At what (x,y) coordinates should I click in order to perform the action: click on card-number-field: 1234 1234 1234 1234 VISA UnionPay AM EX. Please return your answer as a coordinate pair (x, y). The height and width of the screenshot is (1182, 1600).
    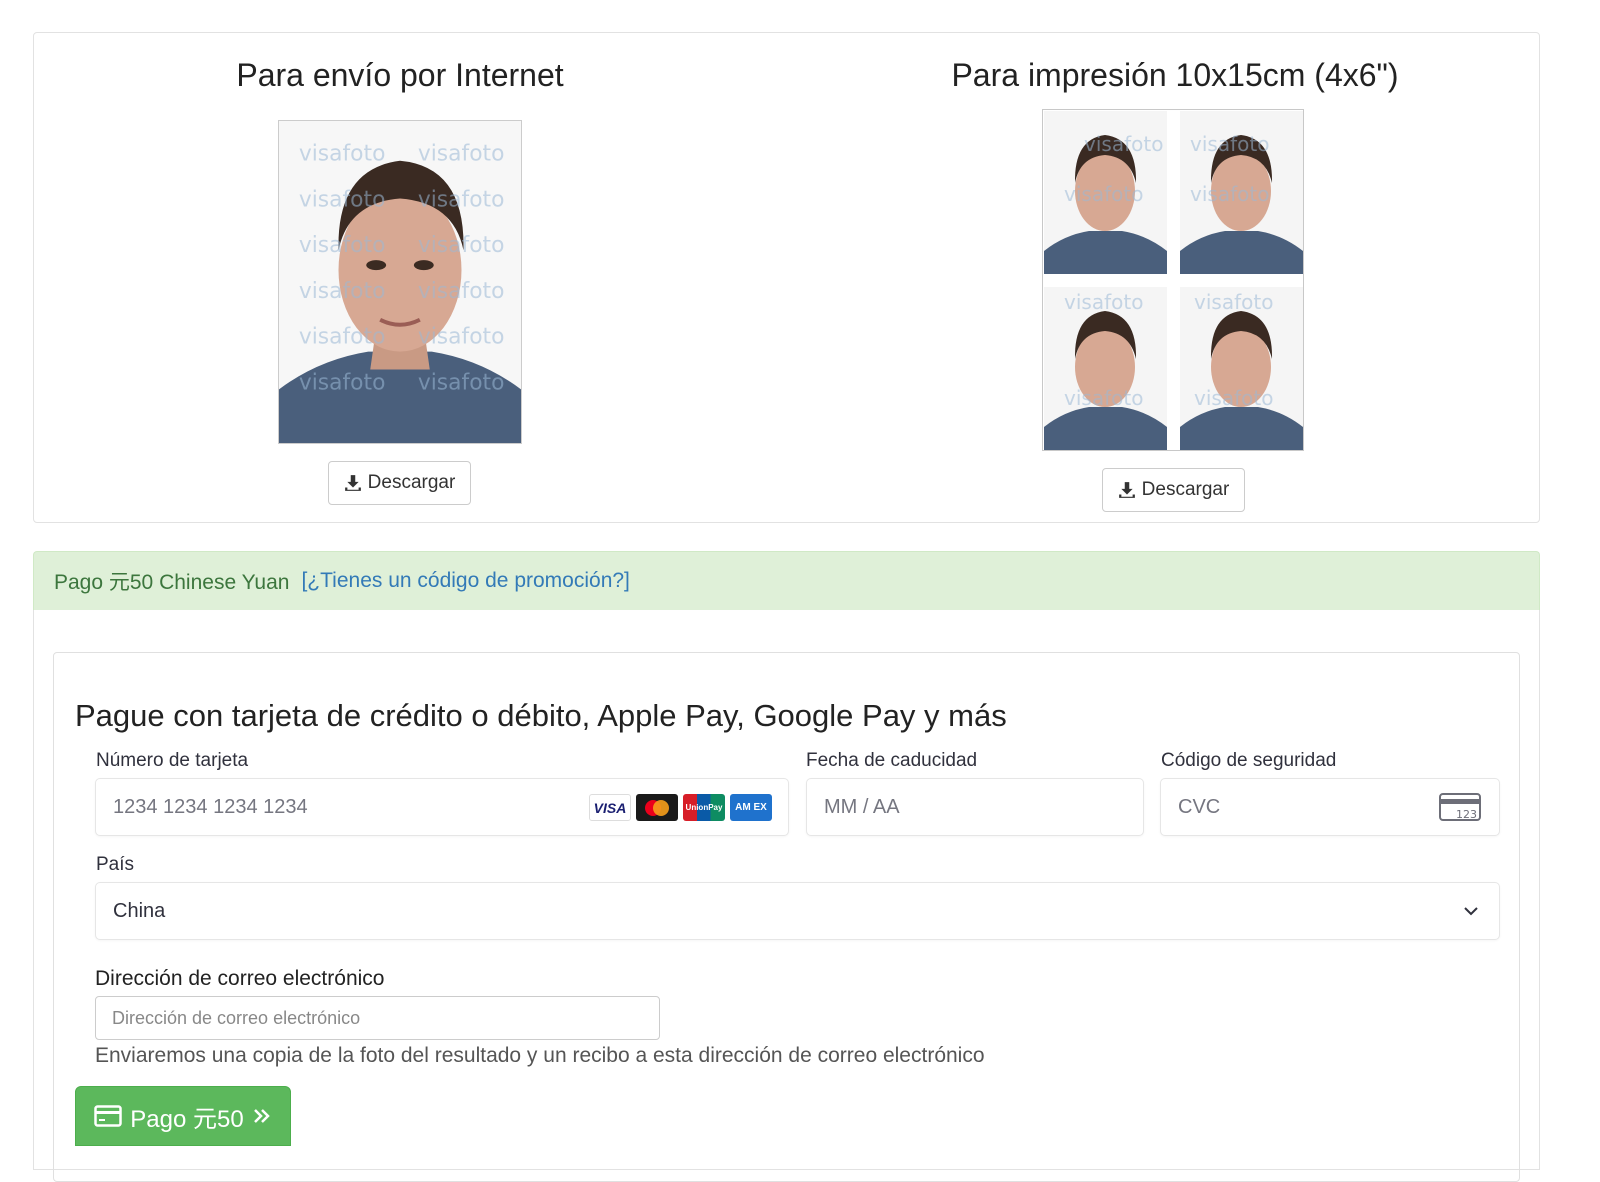
    Looking at the image, I should click on (442, 807).